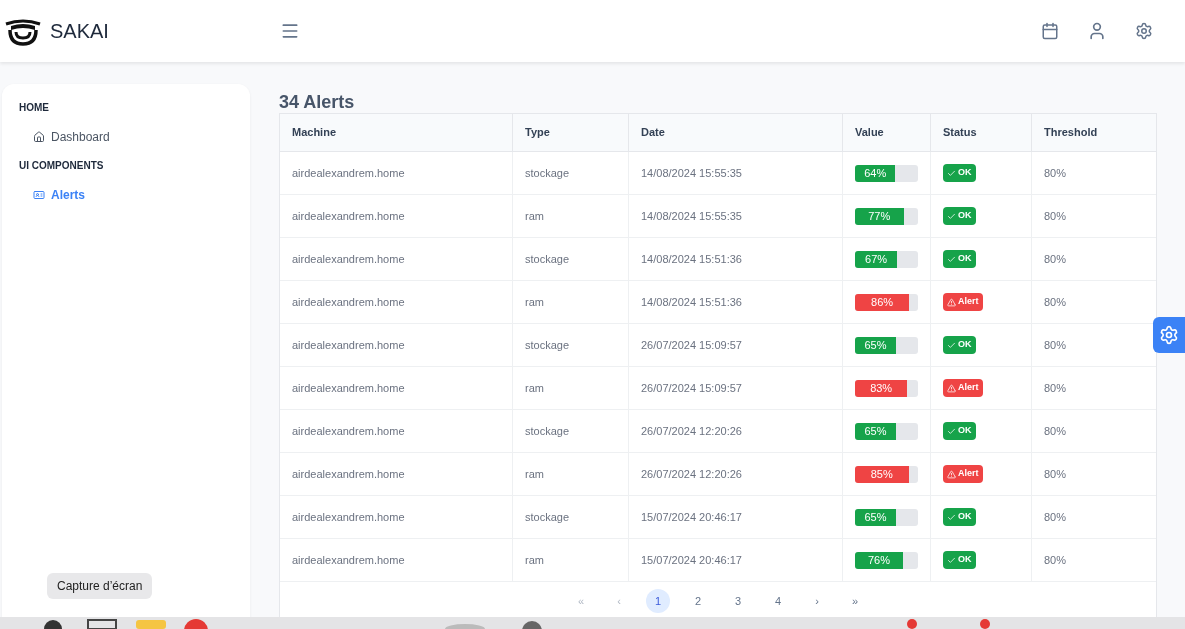  I want to click on page-button: 2, so click(698, 601).